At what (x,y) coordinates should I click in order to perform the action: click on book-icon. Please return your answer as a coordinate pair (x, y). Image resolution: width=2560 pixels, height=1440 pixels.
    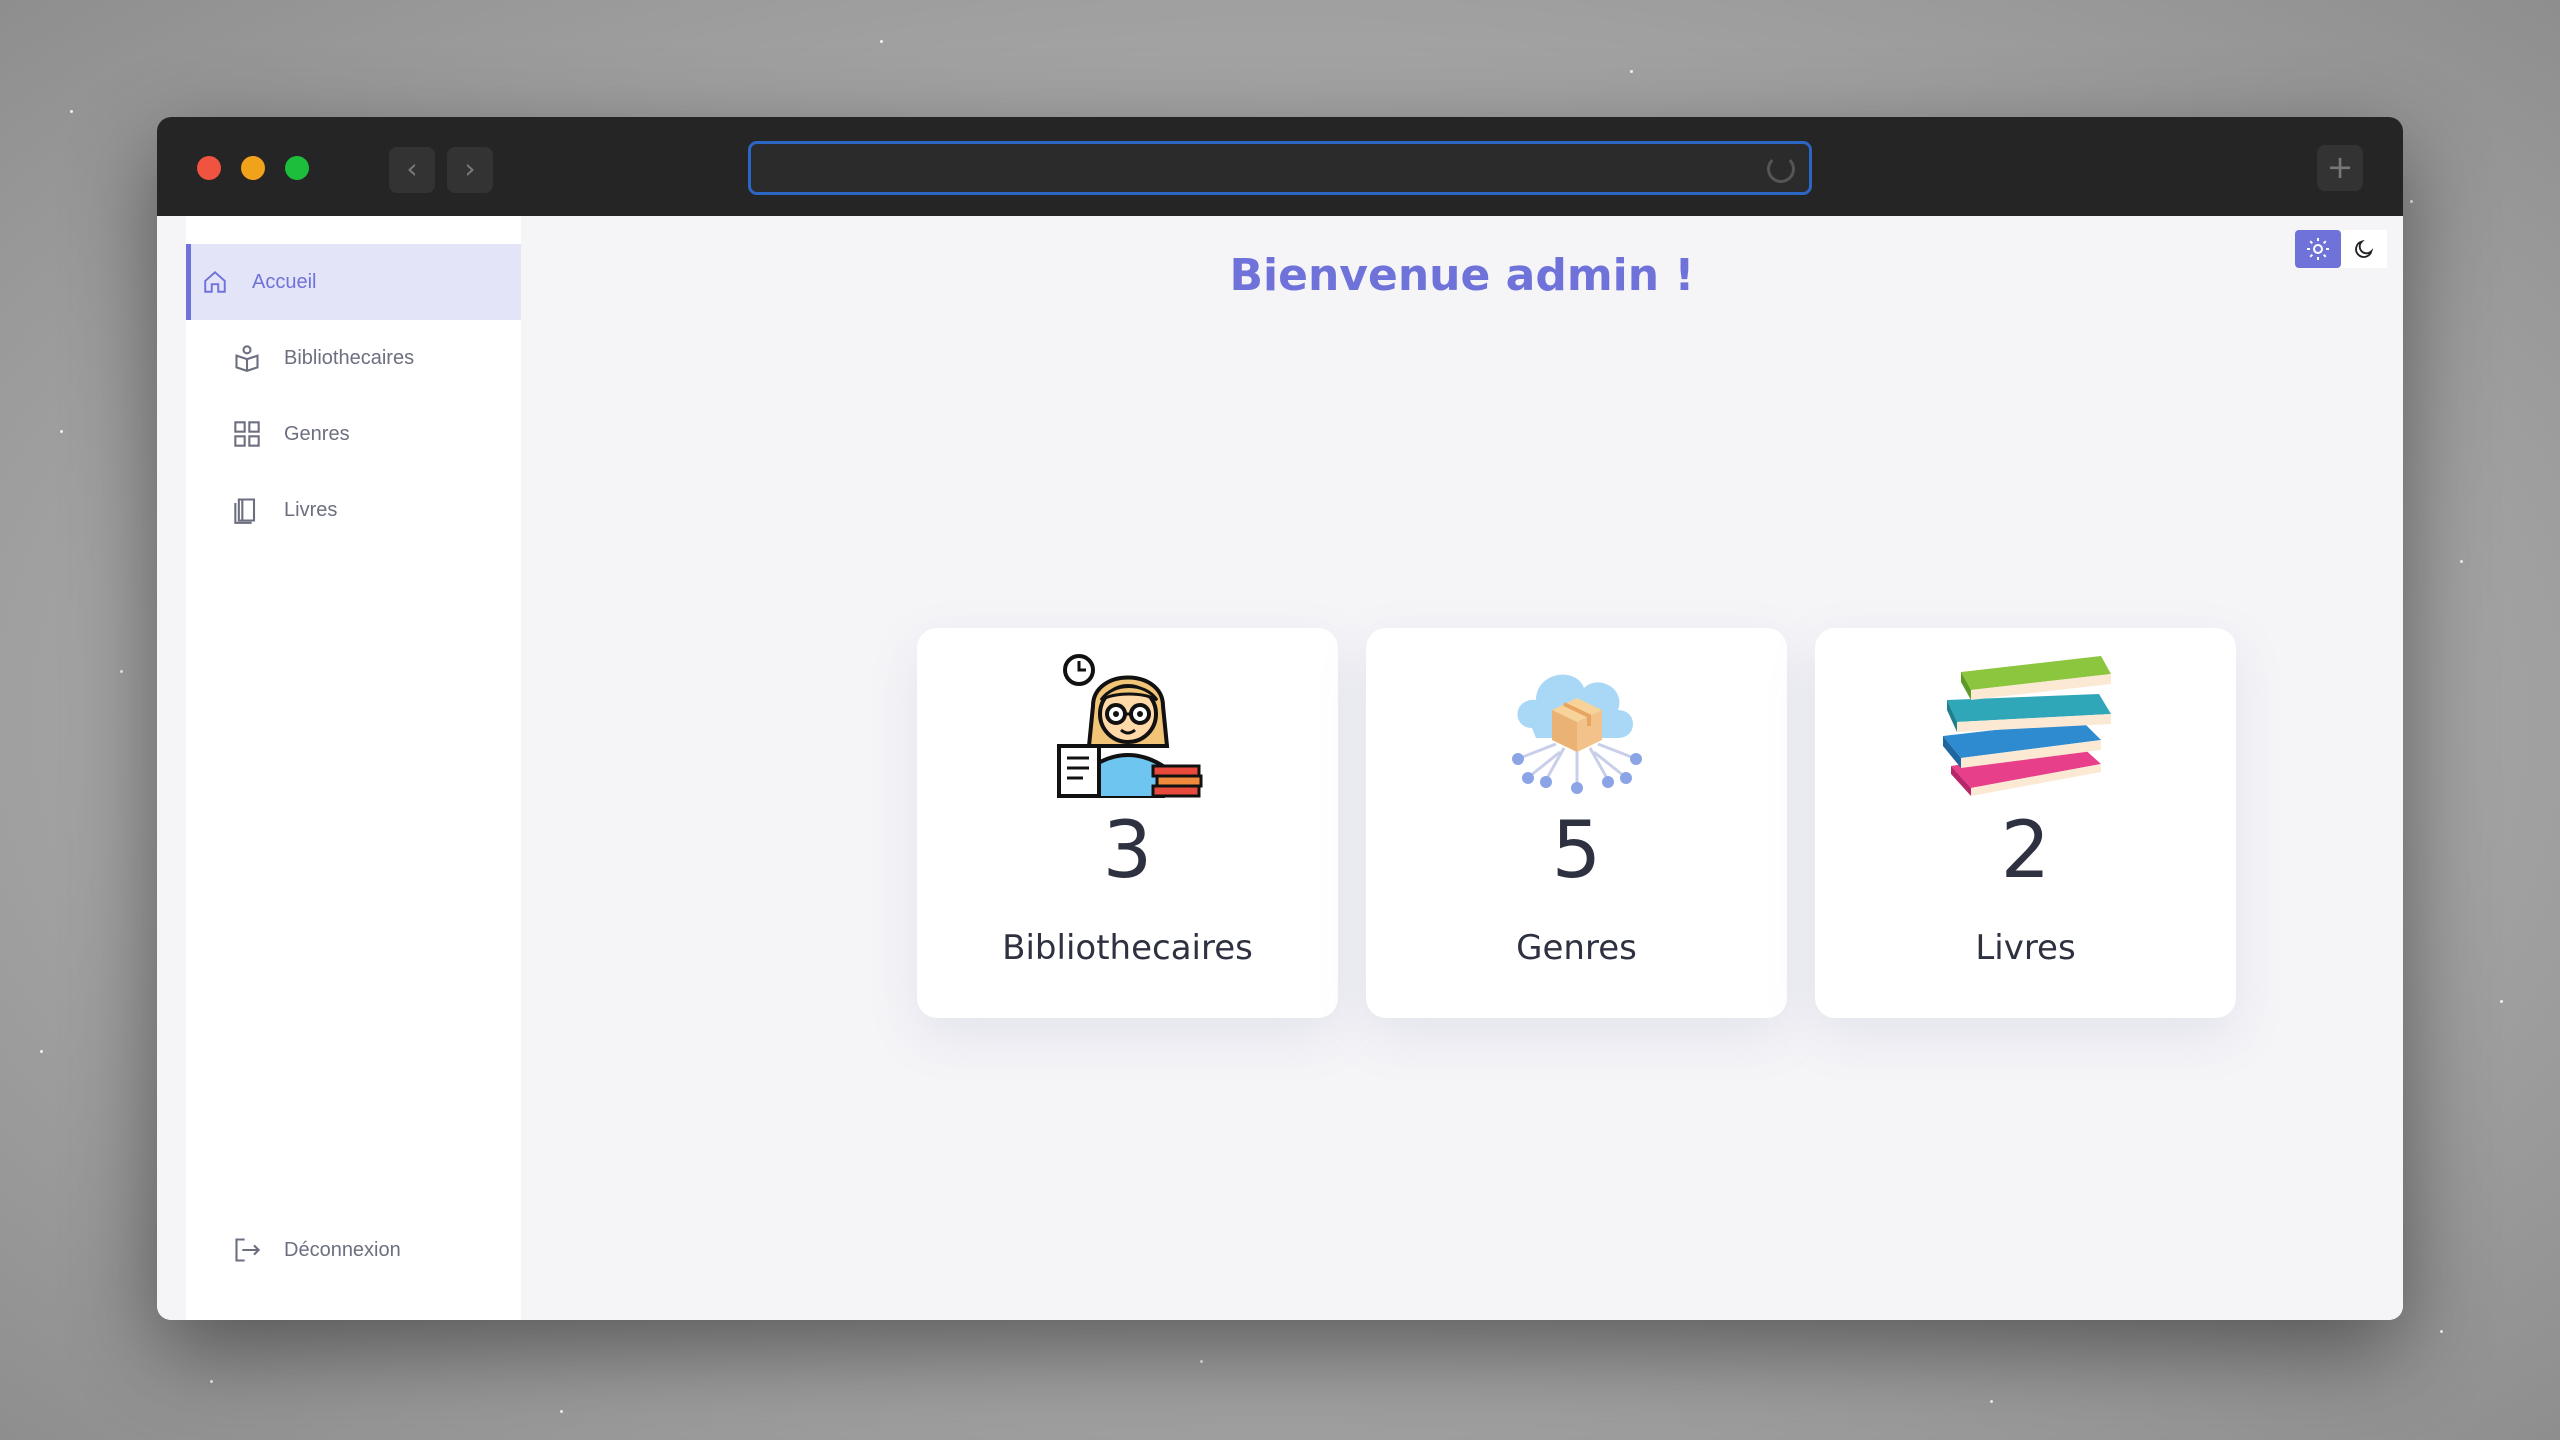
    Looking at the image, I should click on (247, 510).